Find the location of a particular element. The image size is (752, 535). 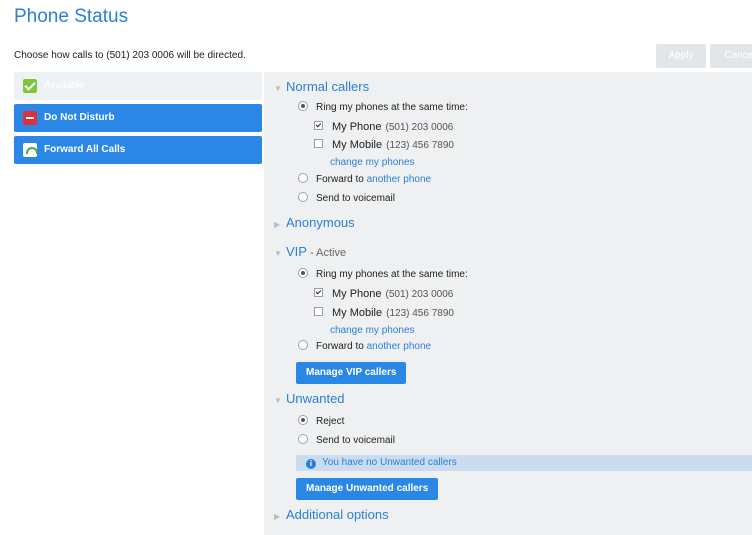

ring-phones-option: Ring my phones at the same time: is located at coordinates (383, 108).